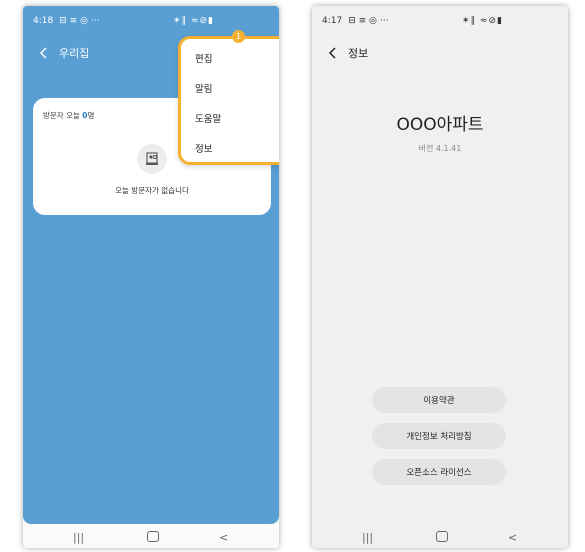 This screenshot has width=585, height=552. I want to click on status-bar: 4:17 ⊟ ≡ ◎ ⋯ ✶∥ ≈⊘▮, so click(440, 21).